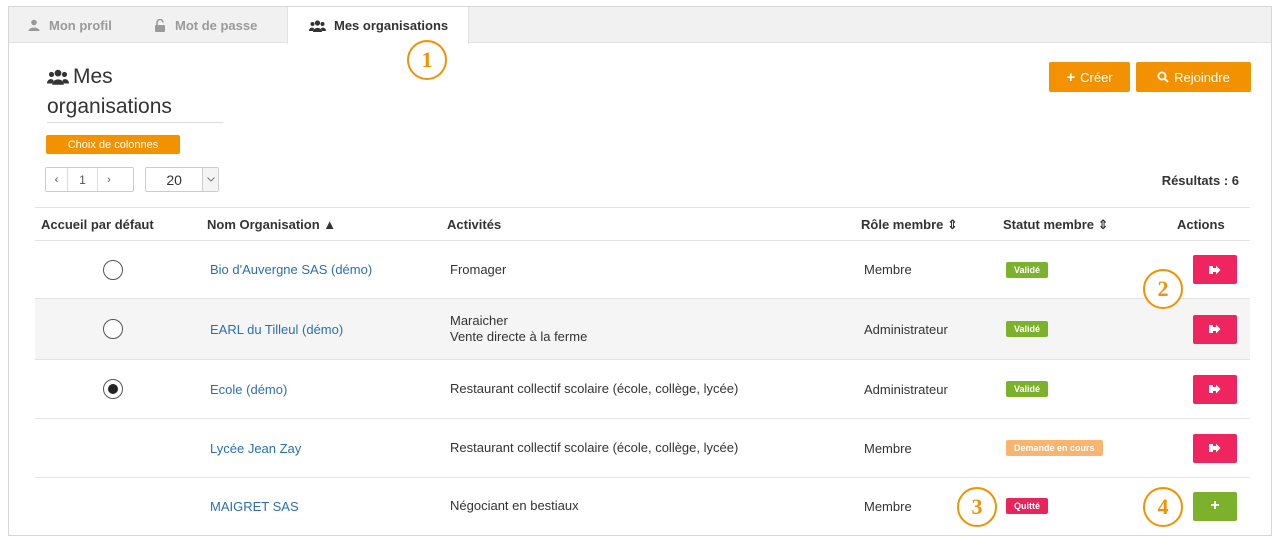  What do you see at coordinates (248, 389) in the screenshot?
I see `organisation-link: Ecole (démo)` at bounding box center [248, 389].